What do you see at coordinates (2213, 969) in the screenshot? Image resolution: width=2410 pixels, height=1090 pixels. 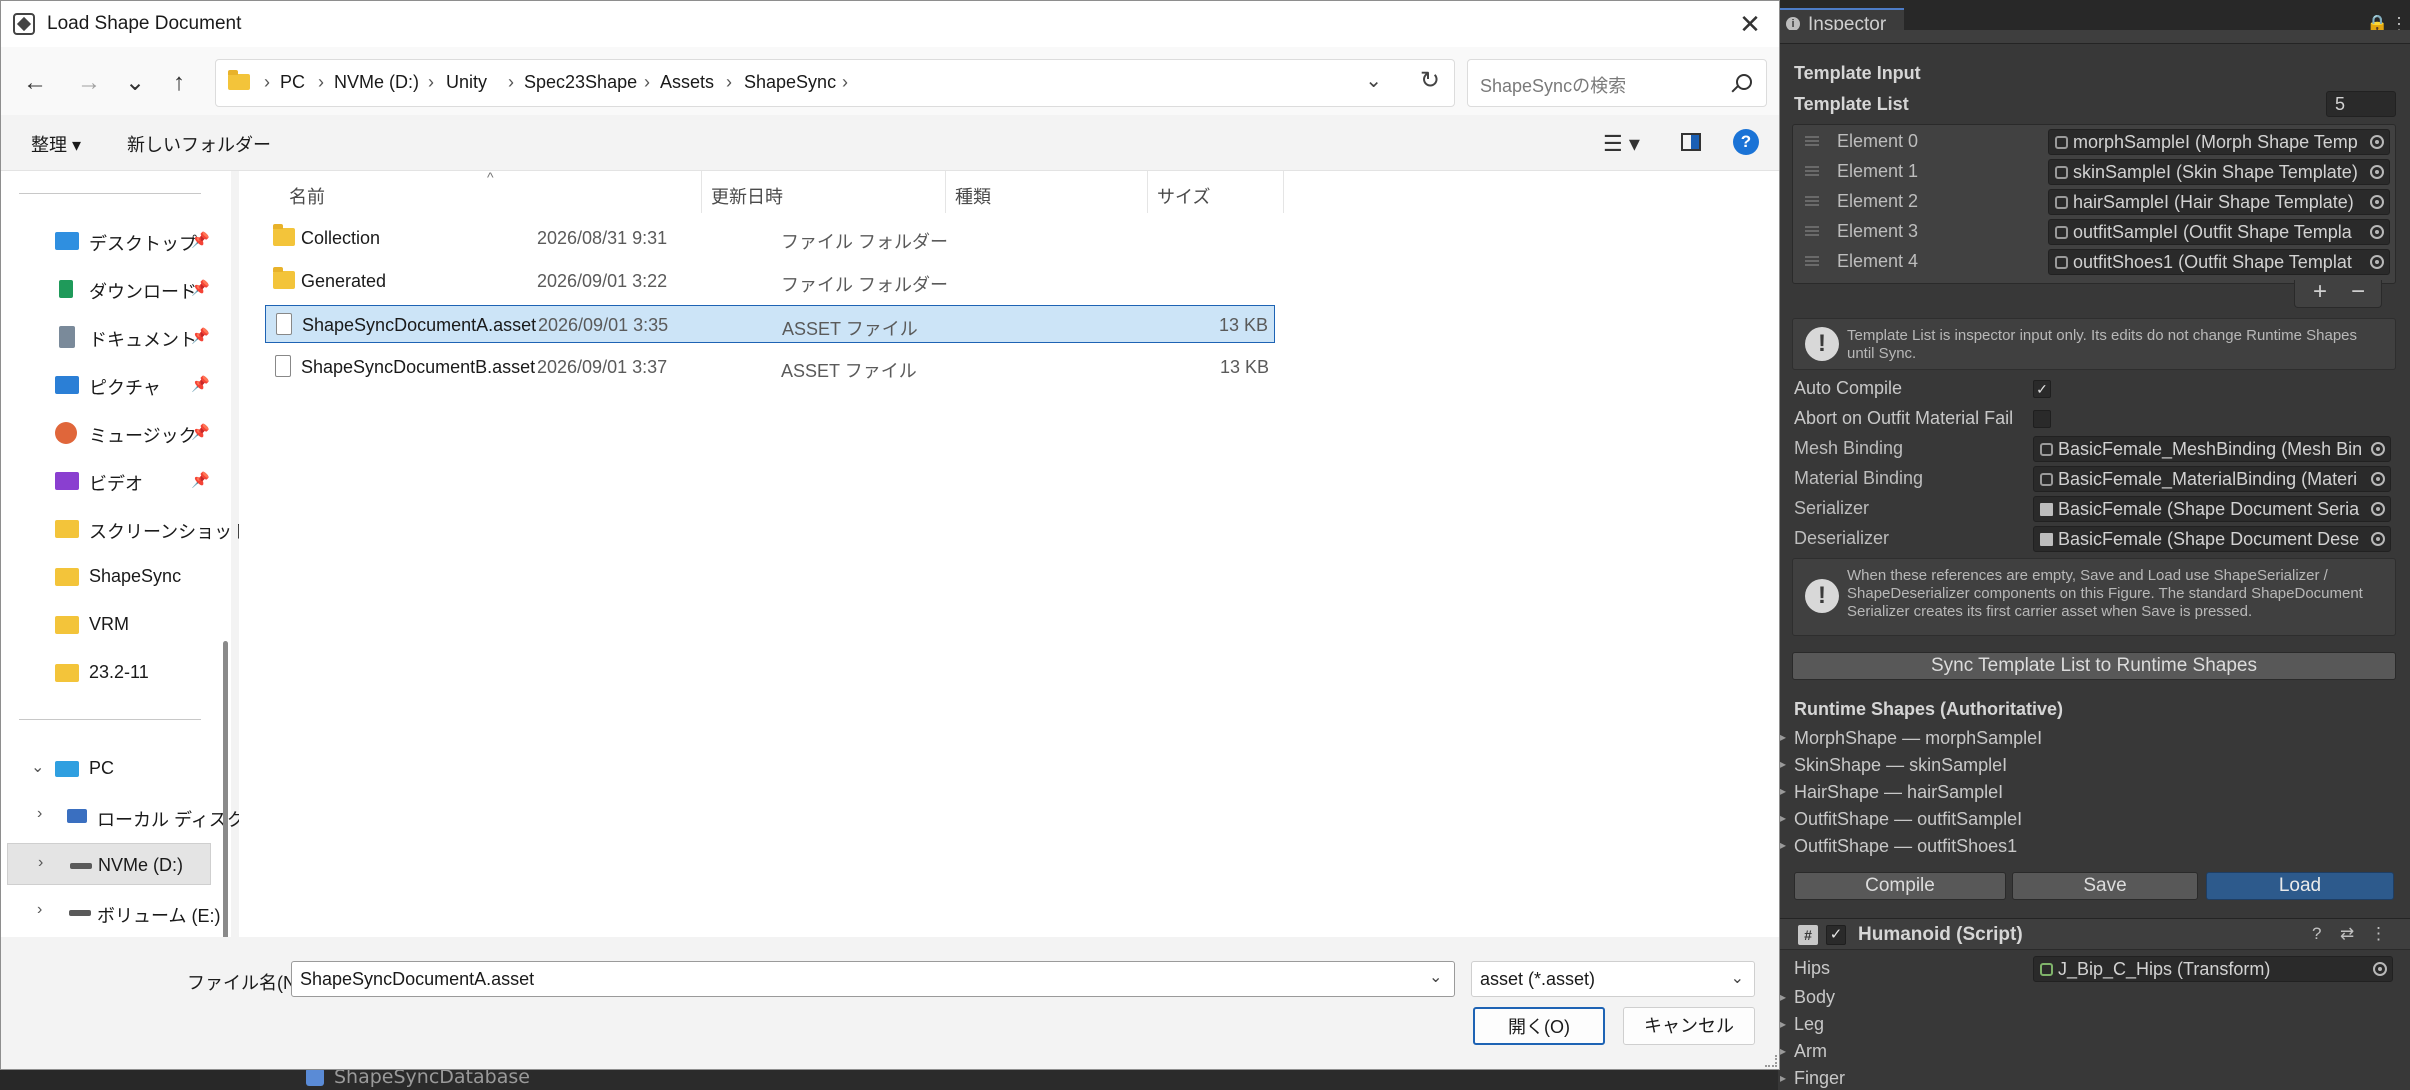 I see `hips-field: J_Bip_C_Hips (Transform)` at bounding box center [2213, 969].